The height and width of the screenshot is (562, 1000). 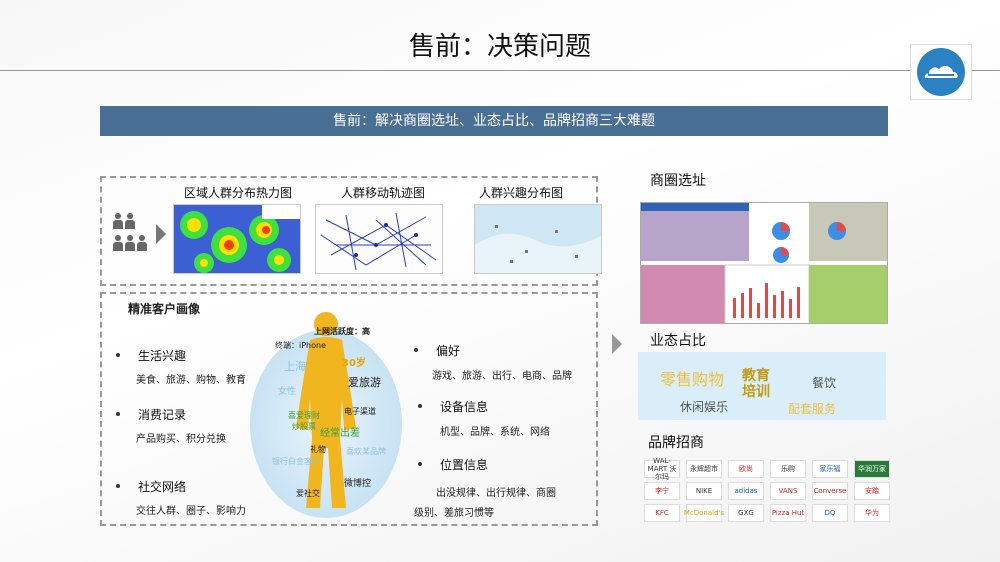 What do you see at coordinates (132, 234) in the screenshot?
I see `people-icon` at bounding box center [132, 234].